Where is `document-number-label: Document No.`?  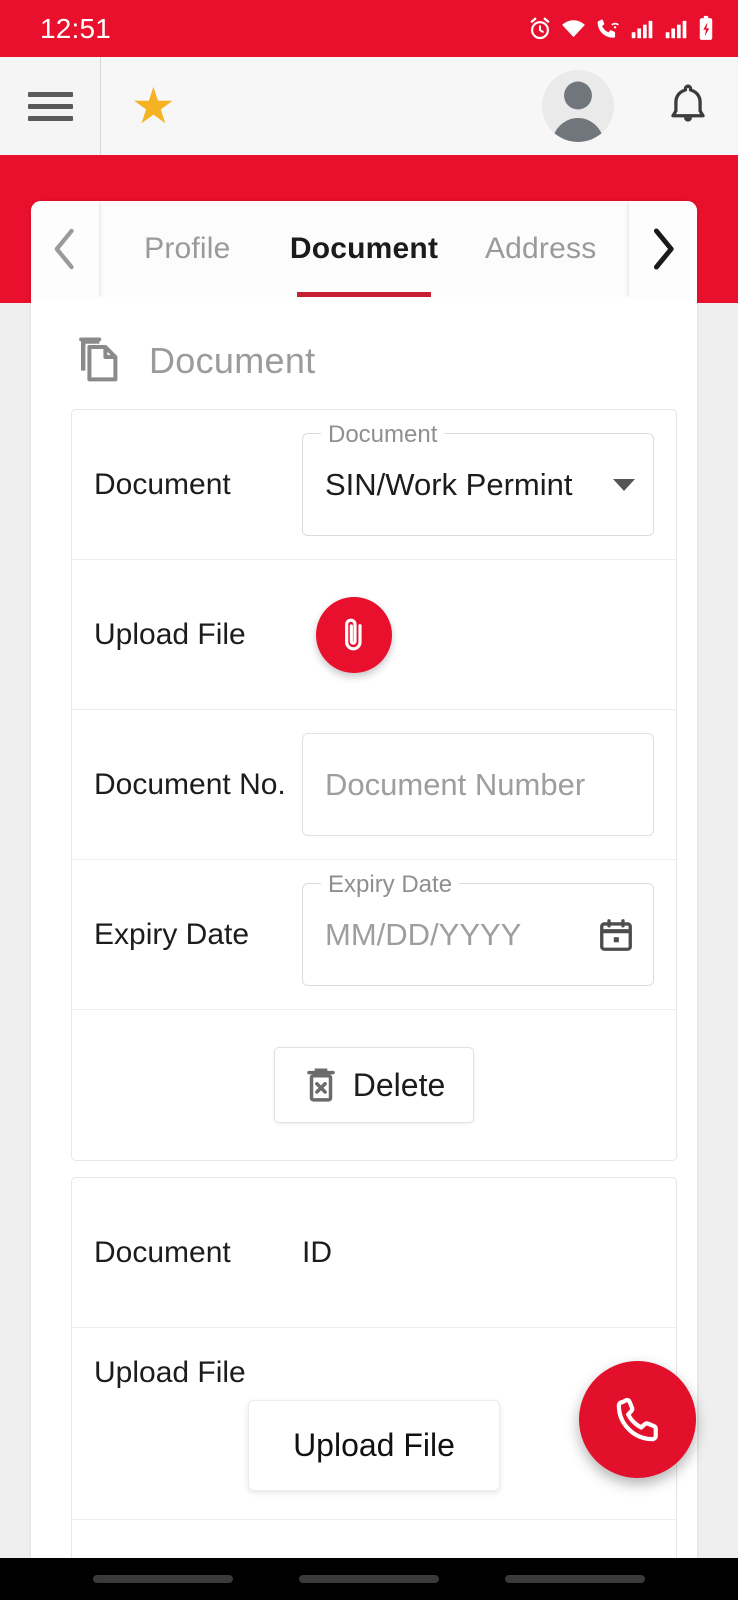
document-number-label: Document No. is located at coordinates (190, 784).